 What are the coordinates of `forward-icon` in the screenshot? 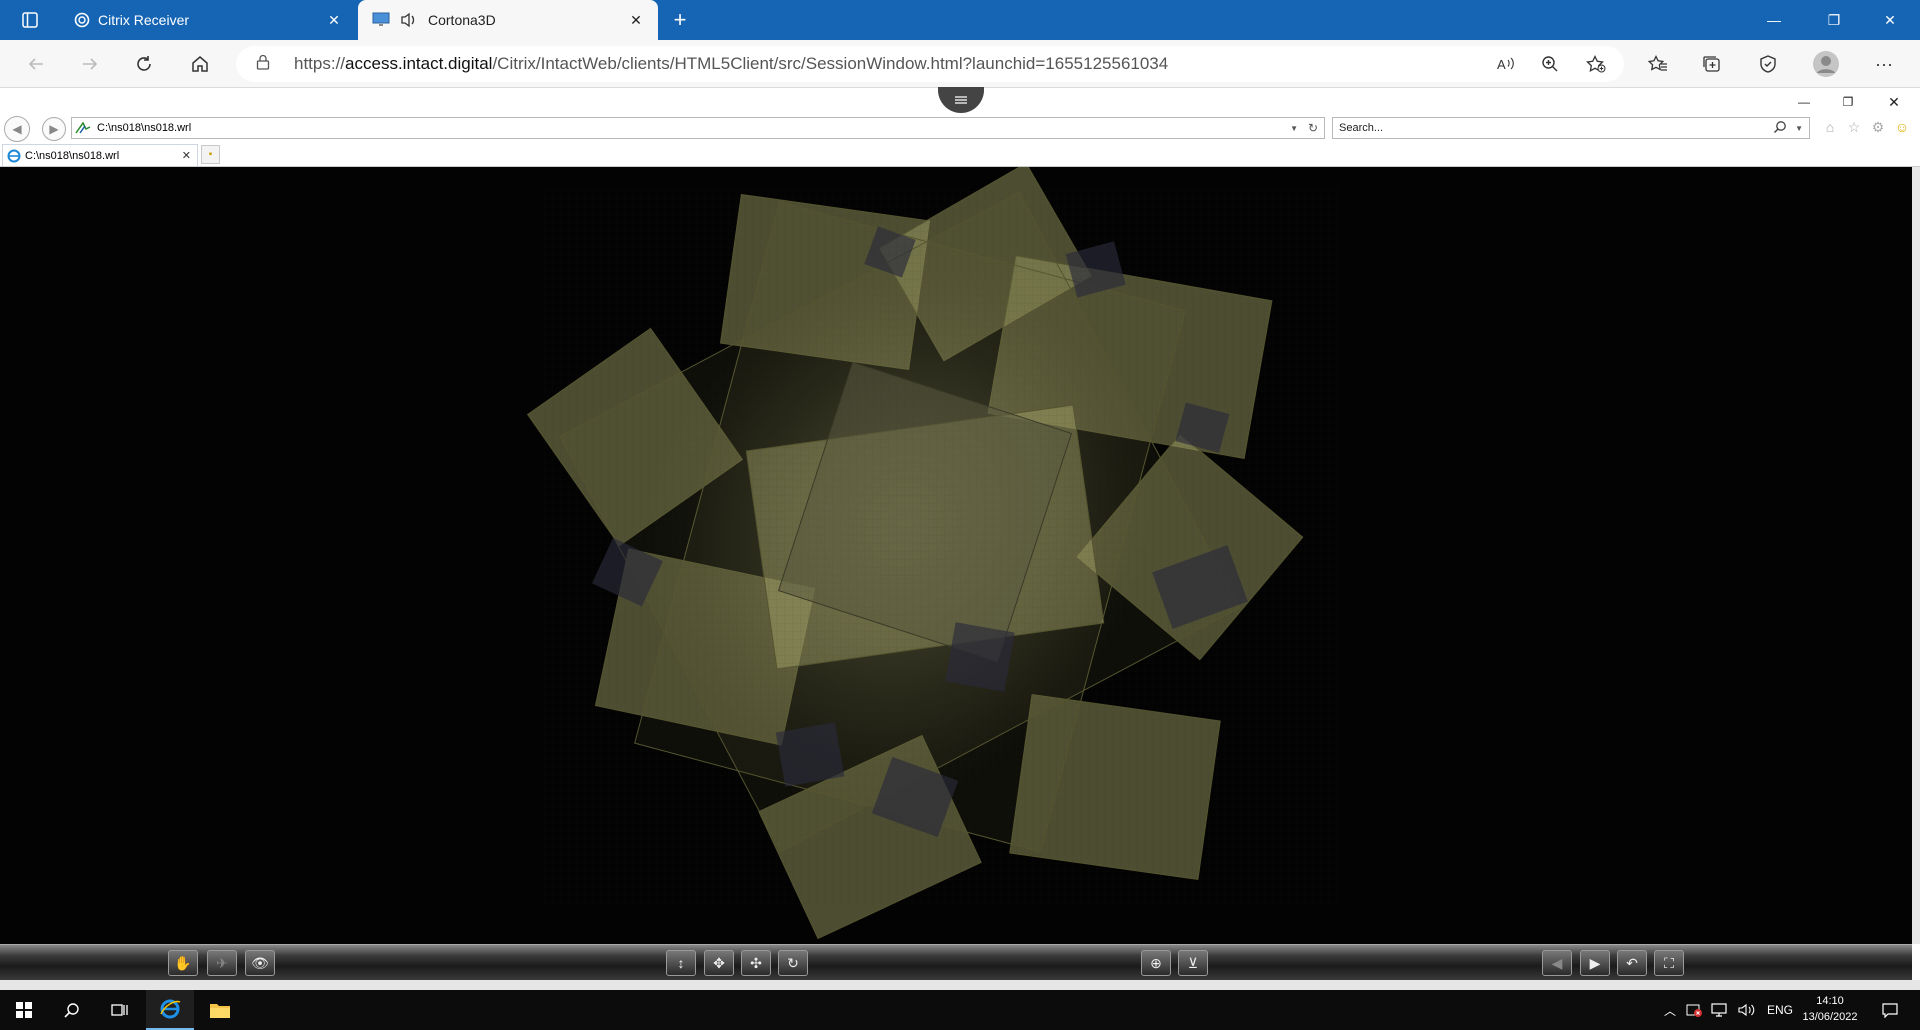 It's located at (90, 64).